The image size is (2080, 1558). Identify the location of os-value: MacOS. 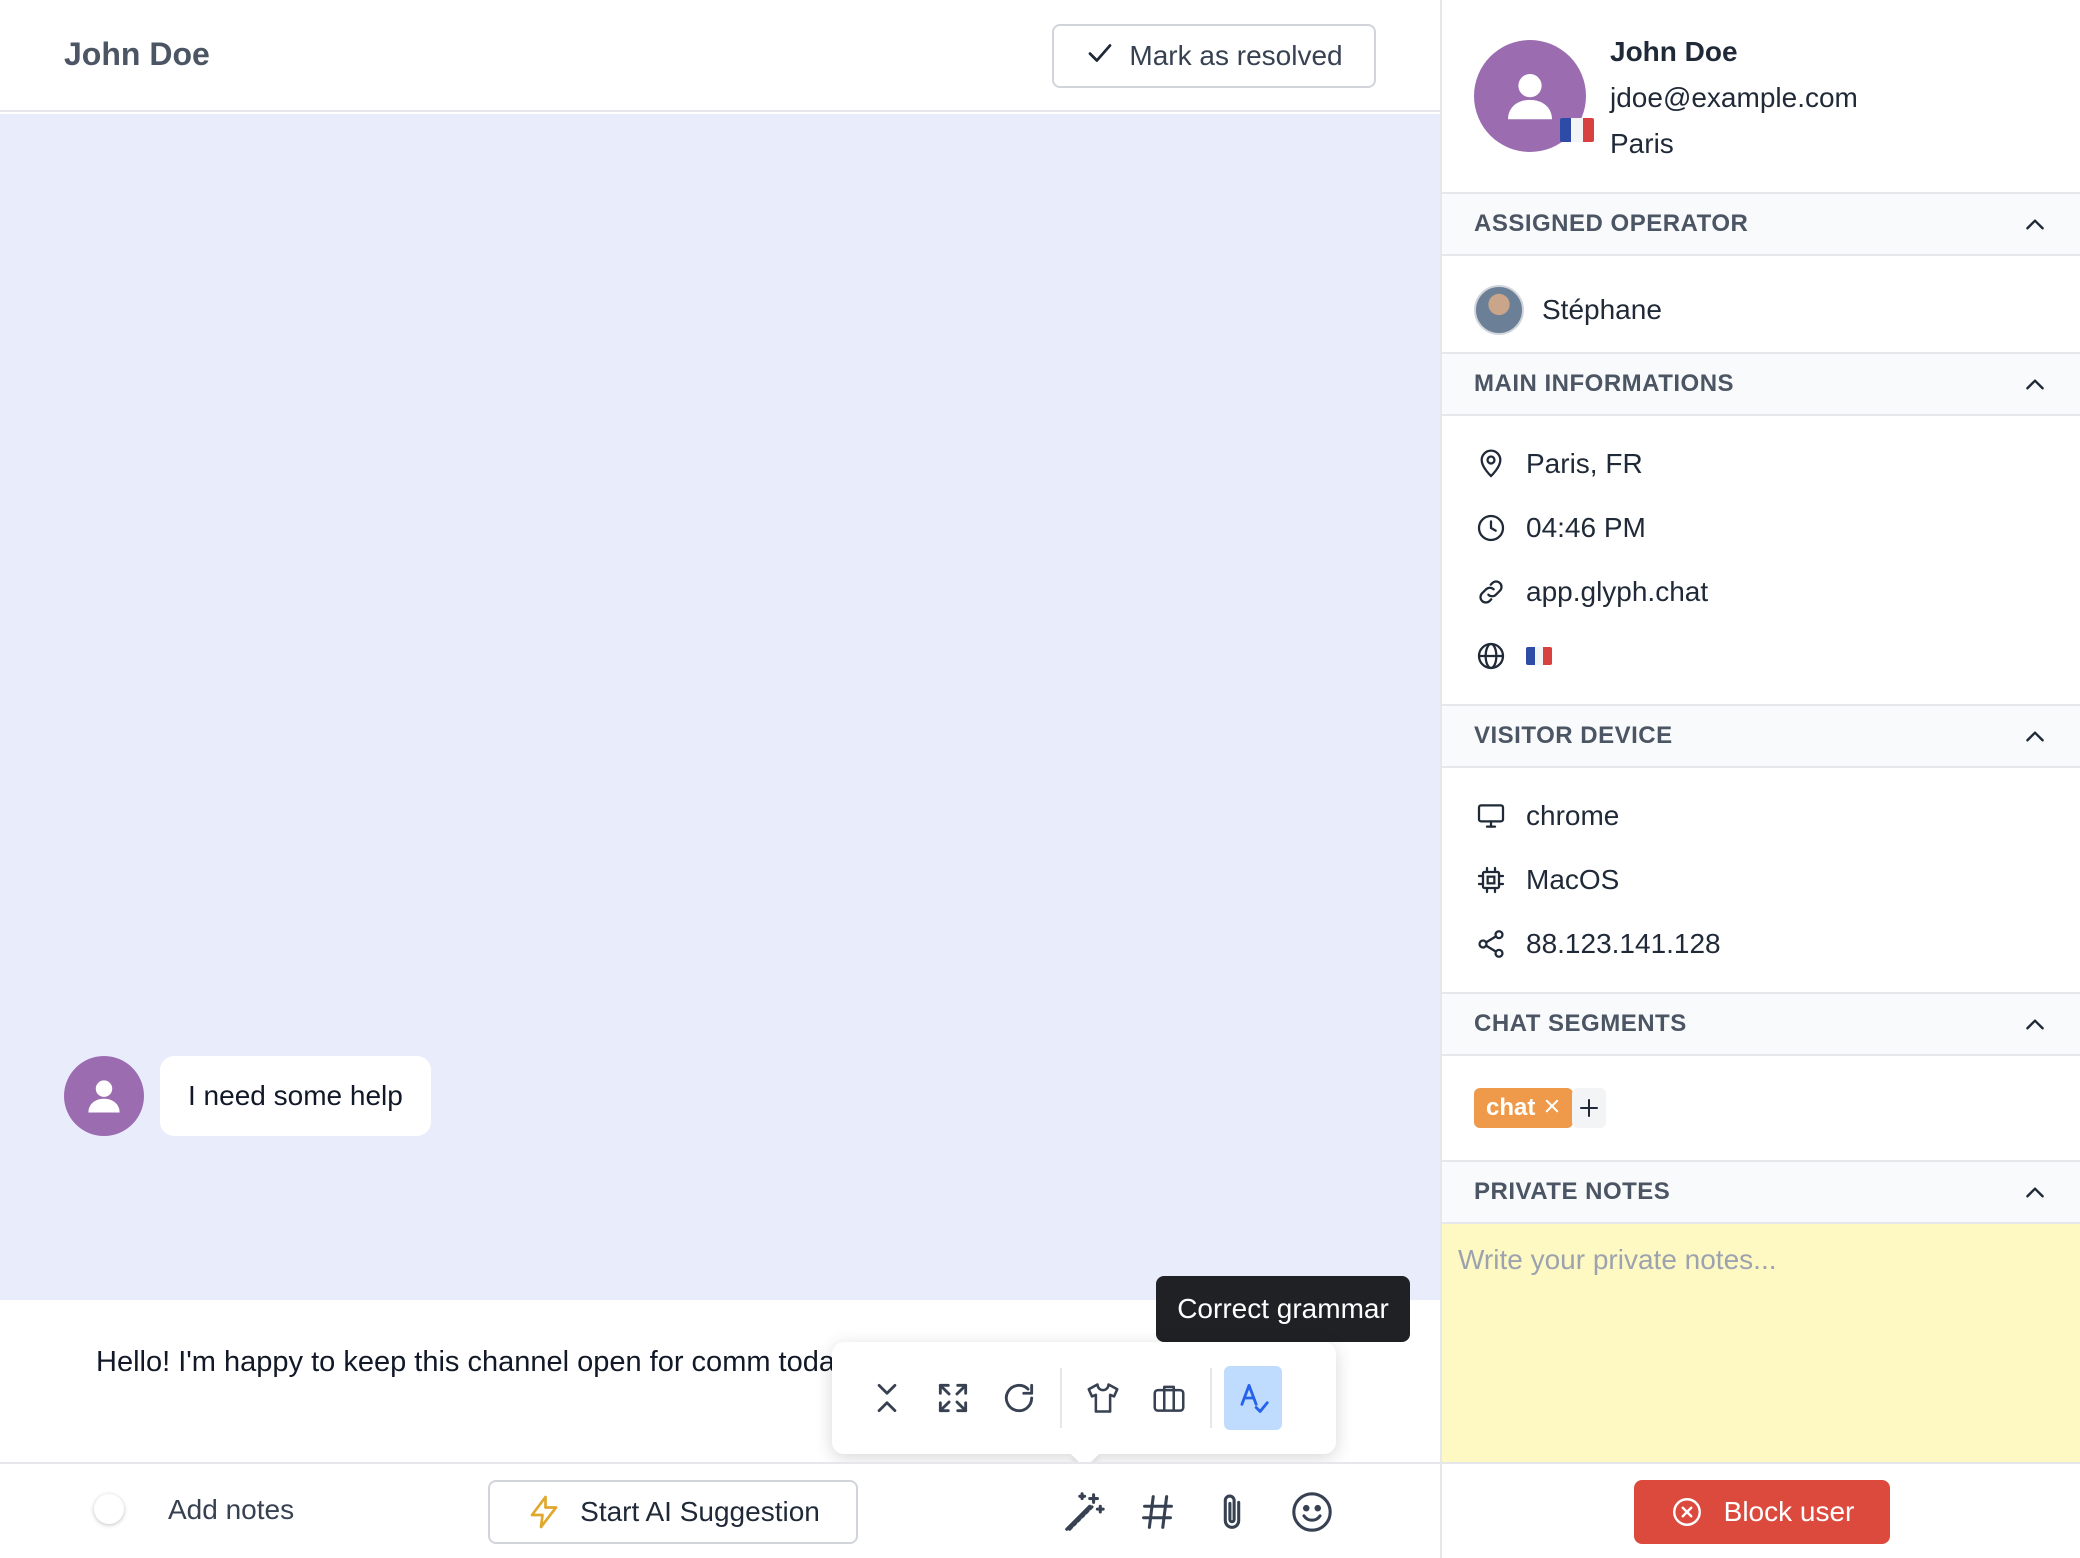
(1573, 879).